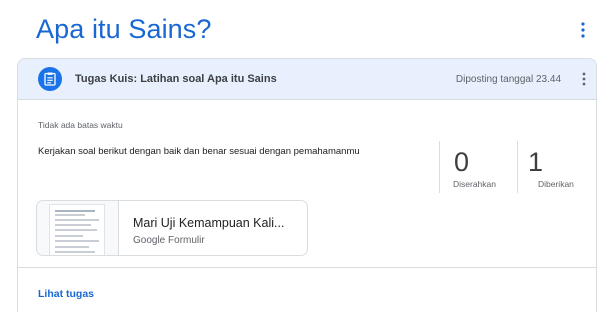 The width and height of the screenshot is (613, 312). I want to click on topic-title: Apa itu Sains?, so click(124, 29).